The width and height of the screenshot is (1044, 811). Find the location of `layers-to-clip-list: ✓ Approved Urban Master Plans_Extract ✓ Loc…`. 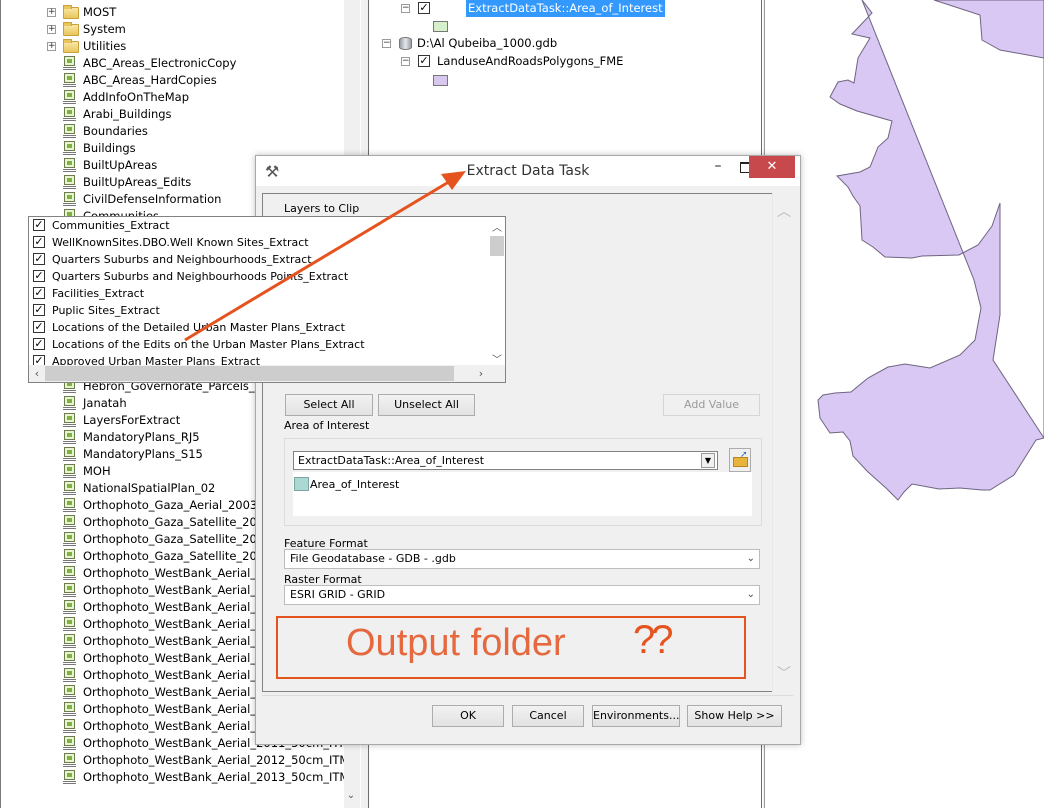

layers-to-clip-list: ✓ Approved Urban Master Plans_Extract ✓ Loc… is located at coordinates (267, 299).